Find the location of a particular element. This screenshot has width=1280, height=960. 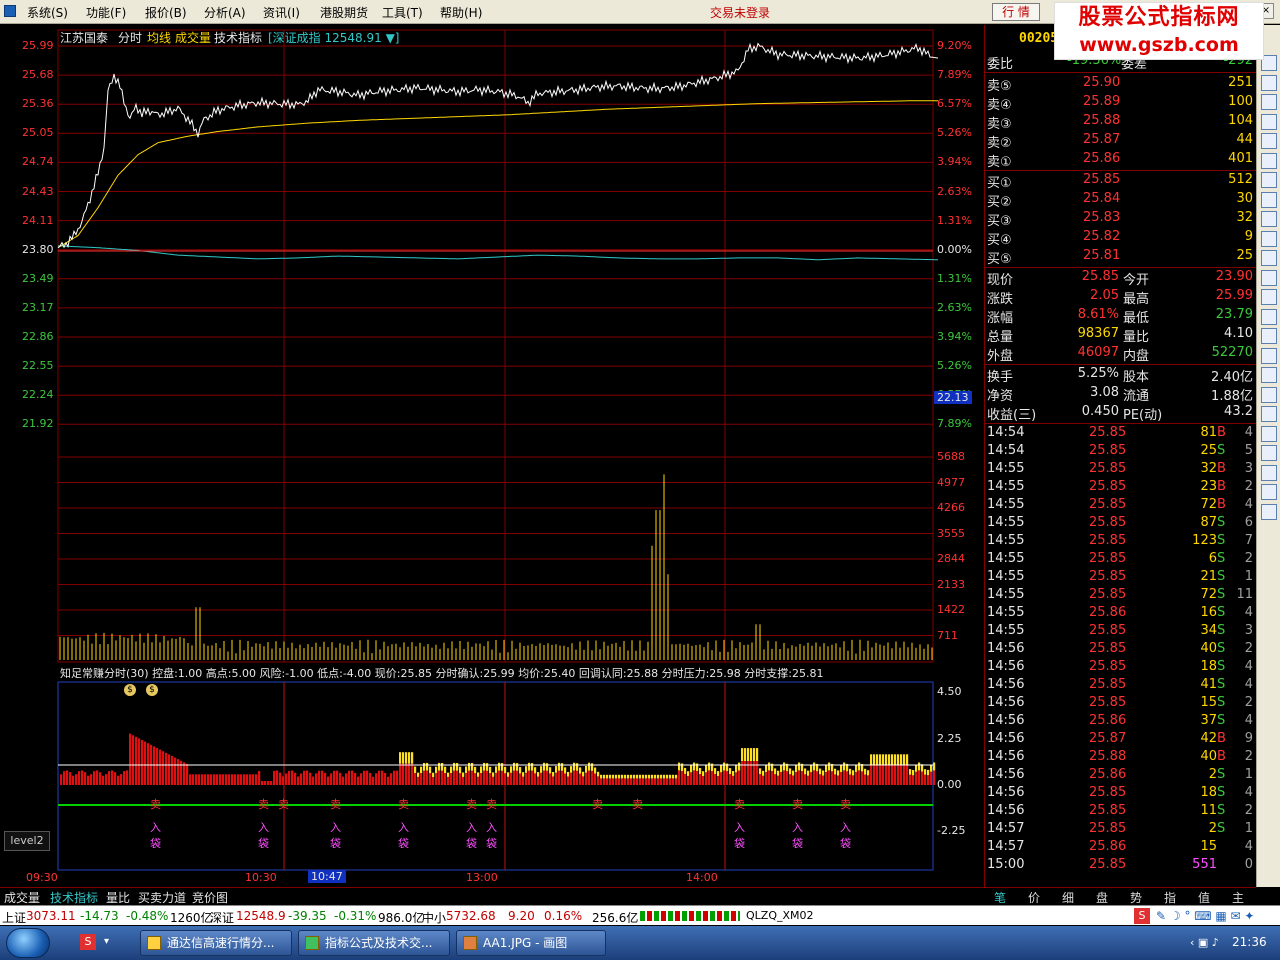

tab-tech-indicator: 技术指标 is located at coordinates (238, 37).